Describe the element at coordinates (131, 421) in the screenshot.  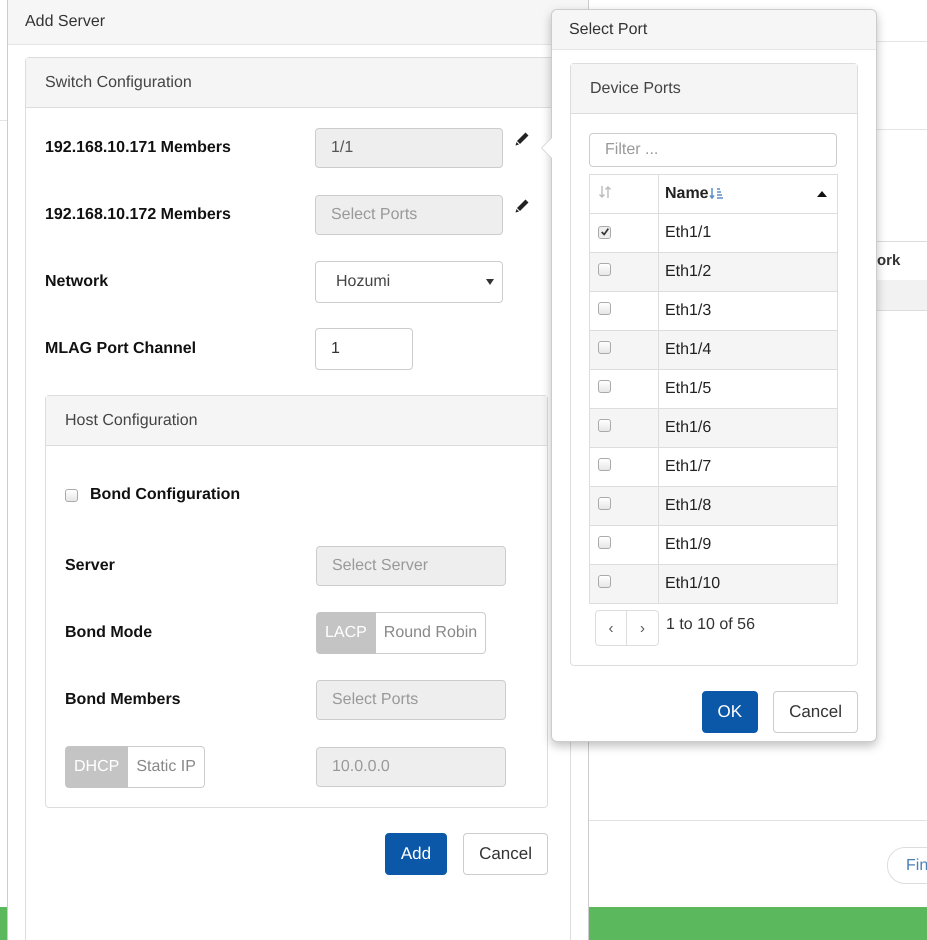
I see `panel-title: Host Configuration` at that location.